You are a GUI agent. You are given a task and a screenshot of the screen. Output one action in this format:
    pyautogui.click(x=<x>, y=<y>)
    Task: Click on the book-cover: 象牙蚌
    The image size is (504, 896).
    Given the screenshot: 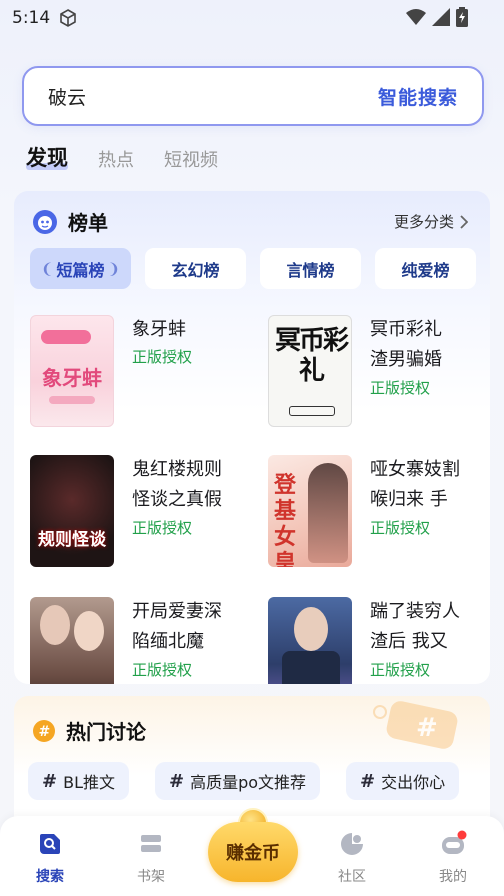 What is the action you would take?
    pyautogui.click(x=72, y=371)
    